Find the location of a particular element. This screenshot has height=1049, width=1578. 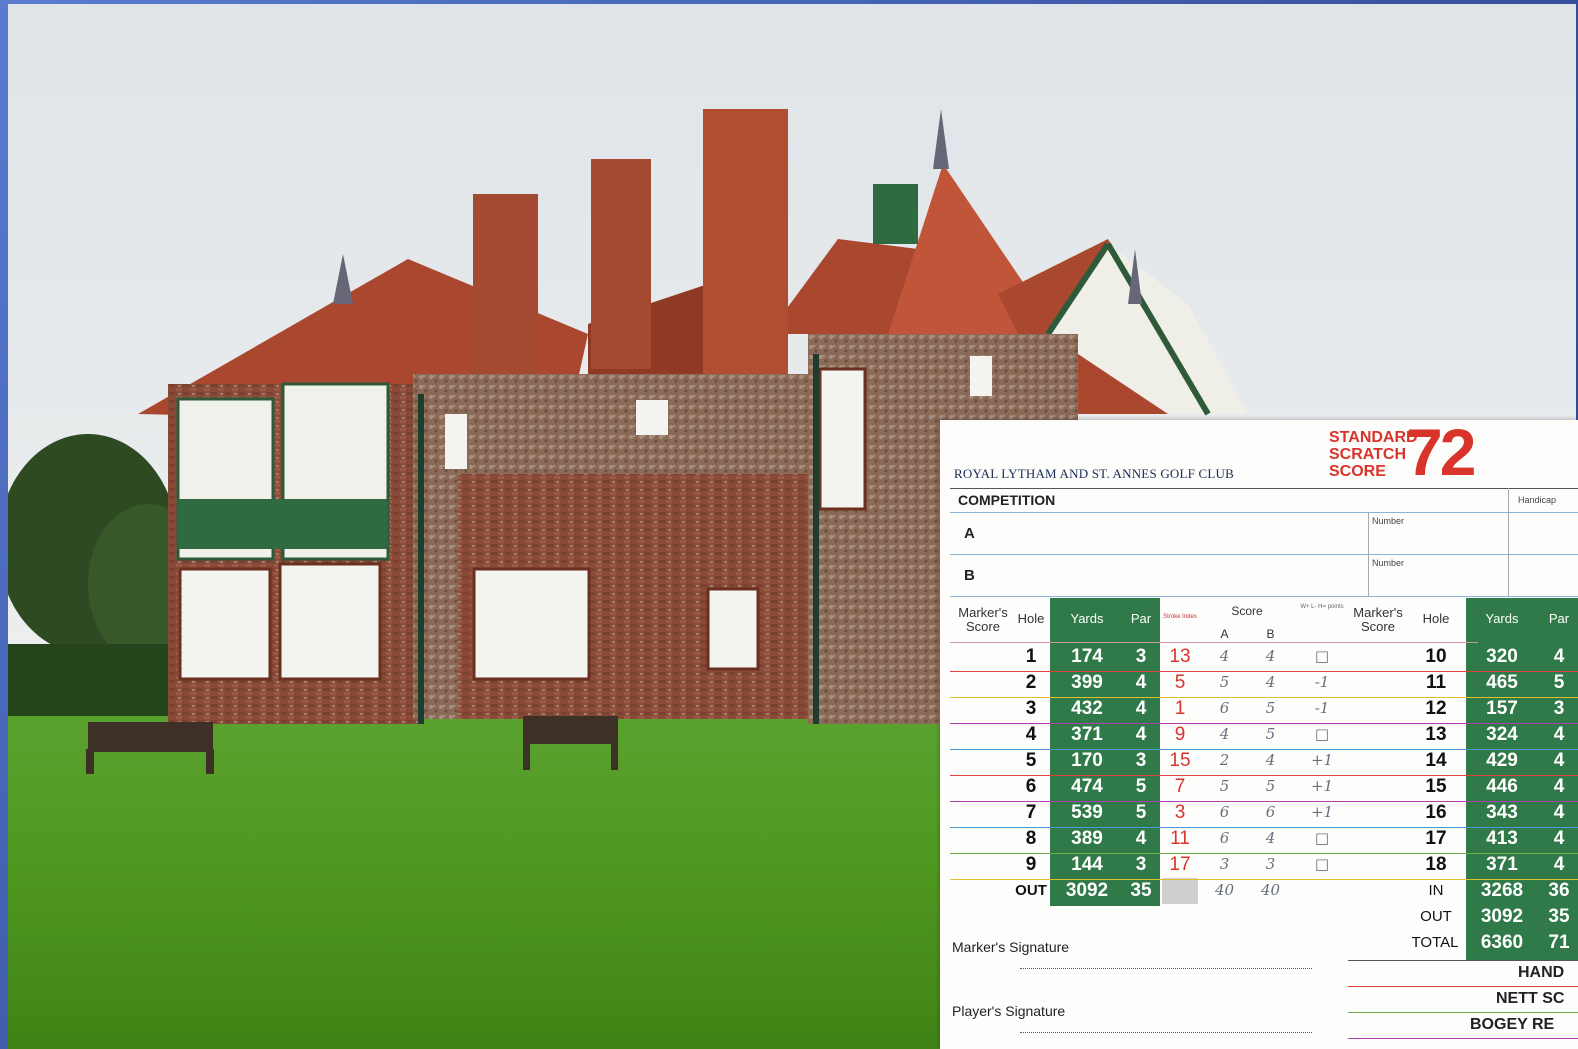

competition-label: COMPETITION is located at coordinates (1007, 500).